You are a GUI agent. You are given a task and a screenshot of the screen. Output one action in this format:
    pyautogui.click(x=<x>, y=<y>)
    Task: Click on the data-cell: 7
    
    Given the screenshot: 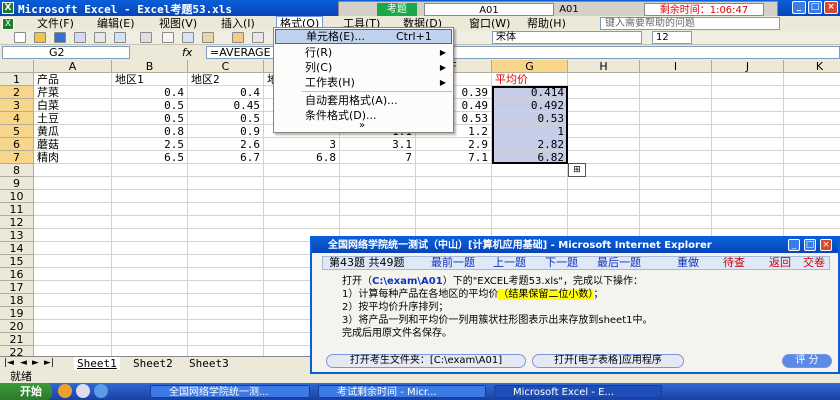 What is the action you would take?
    pyautogui.click(x=378, y=157)
    